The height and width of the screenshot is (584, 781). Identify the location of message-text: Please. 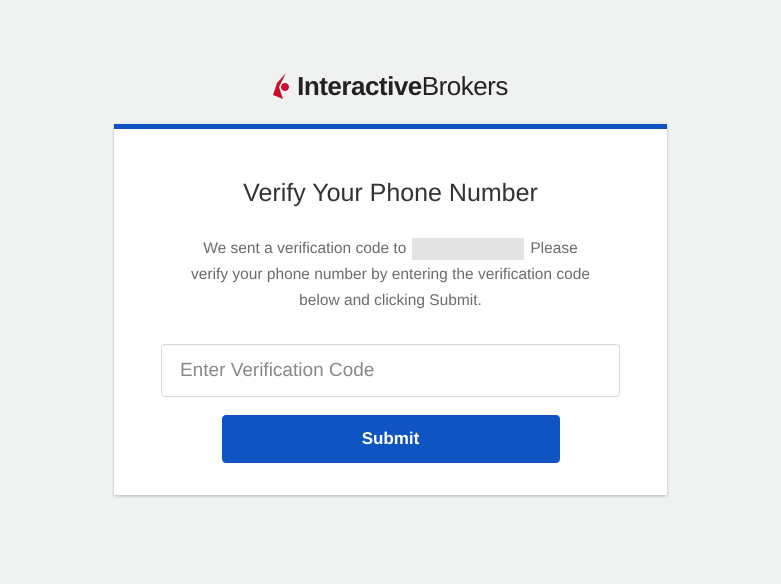
(554, 249).